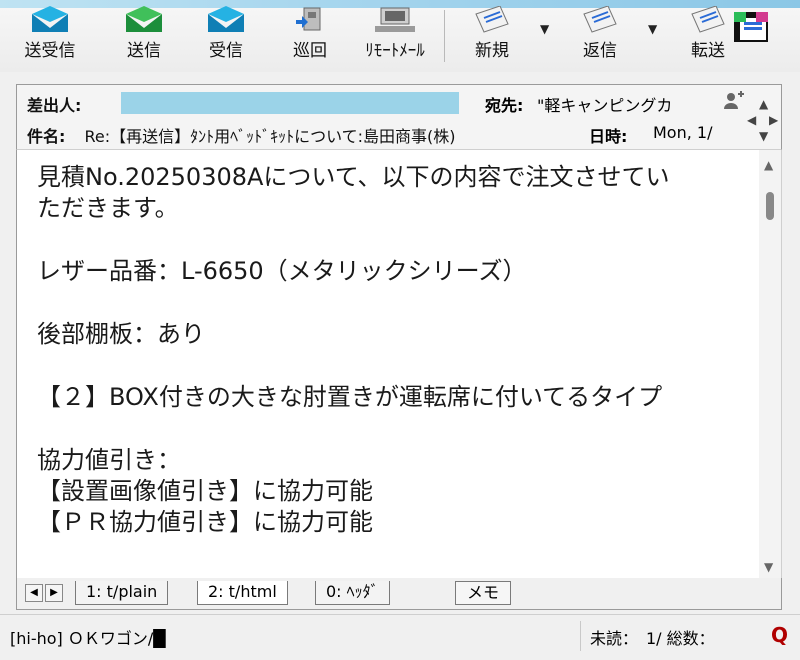 Image resolution: width=800 pixels, height=660 pixels. I want to click on reply-dropdown-icon: ▼, so click(652, 29).